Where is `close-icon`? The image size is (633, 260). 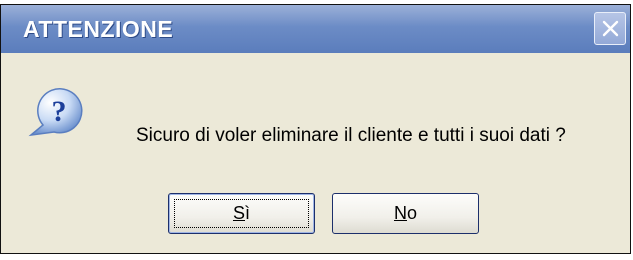
close-icon is located at coordinates (610, 28).